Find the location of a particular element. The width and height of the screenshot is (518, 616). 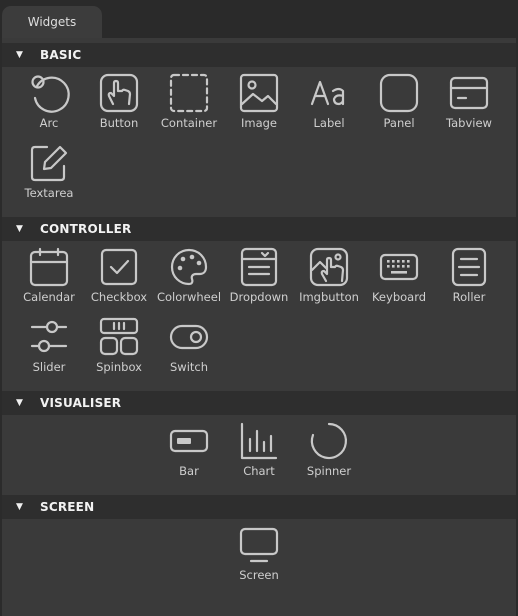

widget-panel: Panel is located at coordinates (399, 108).